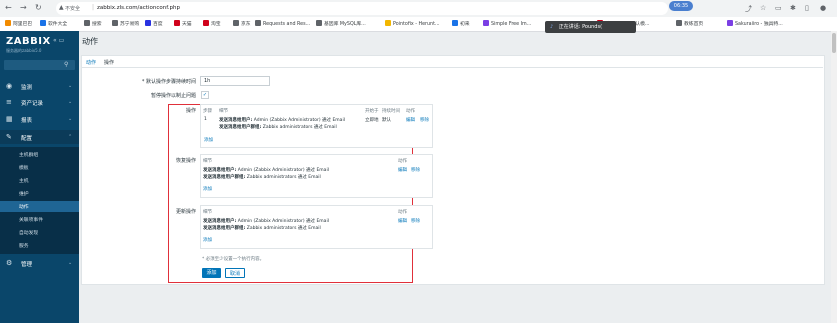  Describe the element at coordinates (9, 102) in the screenshot. I see `list-icon: ≡` at that location.